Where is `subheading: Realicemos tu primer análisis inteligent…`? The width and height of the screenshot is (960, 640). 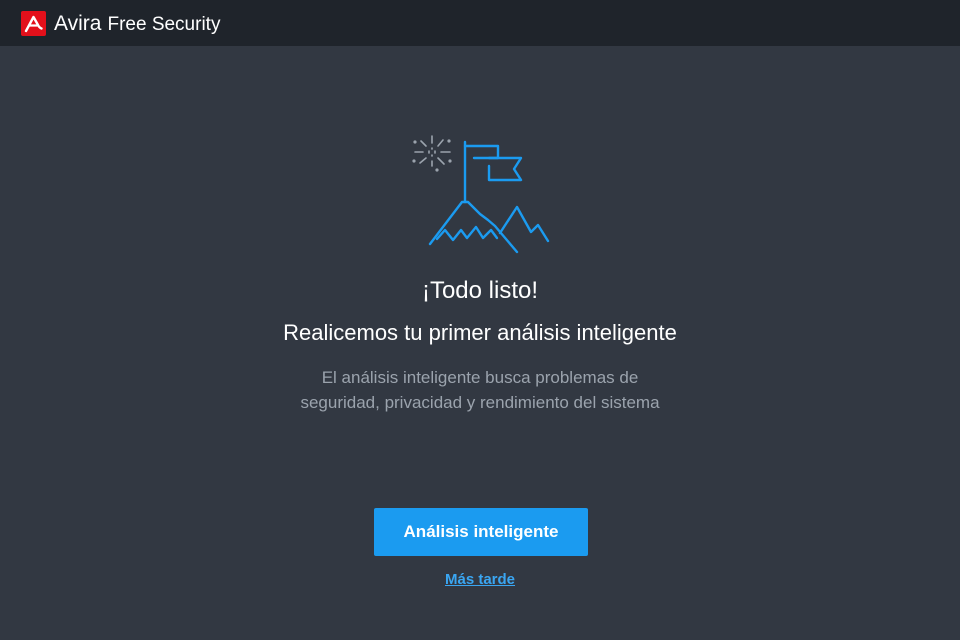 subheading: Realicemos tu primer análisis inteligent… is located at coordinates (480, 332).